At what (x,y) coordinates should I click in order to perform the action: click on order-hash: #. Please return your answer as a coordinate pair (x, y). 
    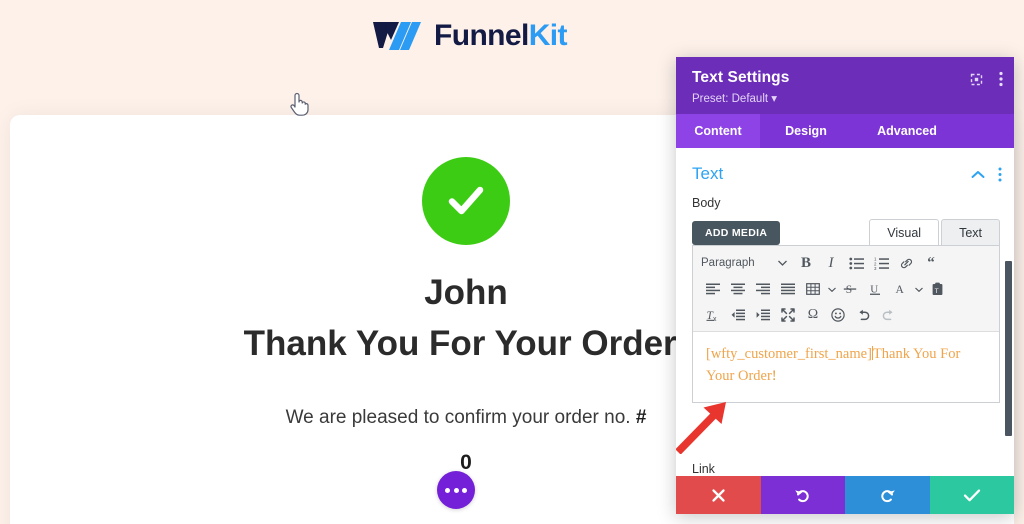
    Looking at the image, I should click on (641, 417).